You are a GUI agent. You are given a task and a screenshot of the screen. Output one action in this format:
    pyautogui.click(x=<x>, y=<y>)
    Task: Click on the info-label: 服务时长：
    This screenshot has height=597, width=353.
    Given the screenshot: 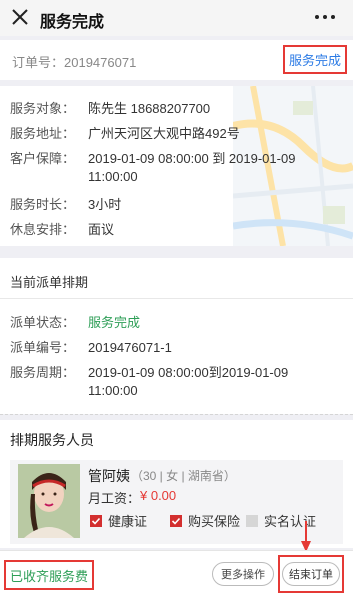 What is the action you would take?
    pyautogui.click(x=43, y=204)
    